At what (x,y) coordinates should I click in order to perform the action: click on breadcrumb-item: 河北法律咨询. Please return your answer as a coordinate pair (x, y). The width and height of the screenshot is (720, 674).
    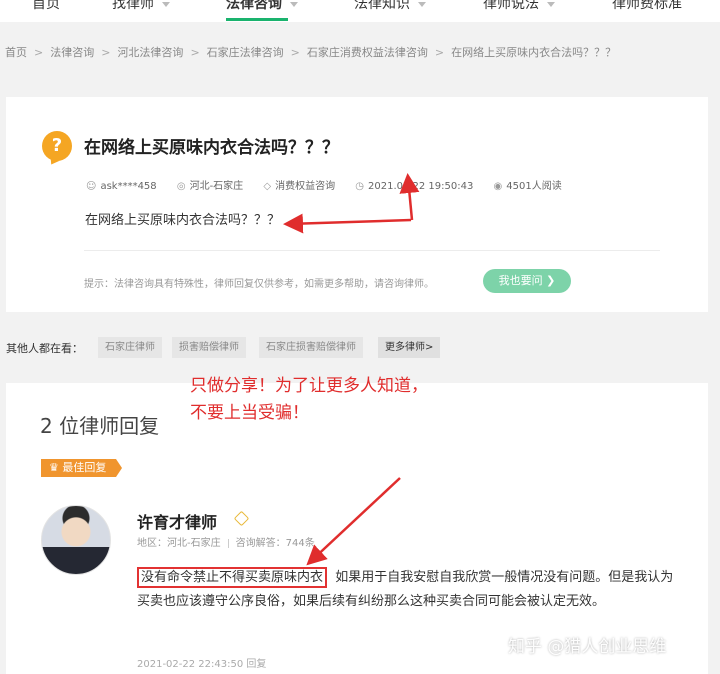
    Looking at the image, I should click on (150, 52).